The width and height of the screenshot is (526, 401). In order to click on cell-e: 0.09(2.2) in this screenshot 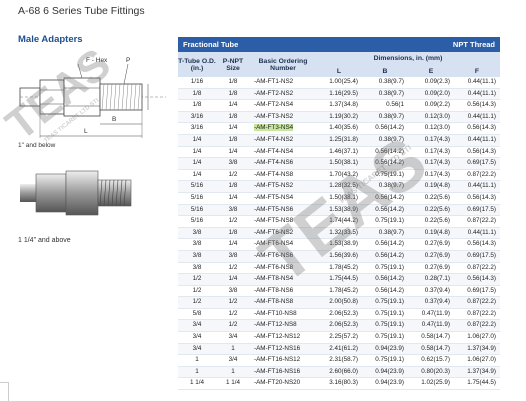, I will do `click(431, 105)`.